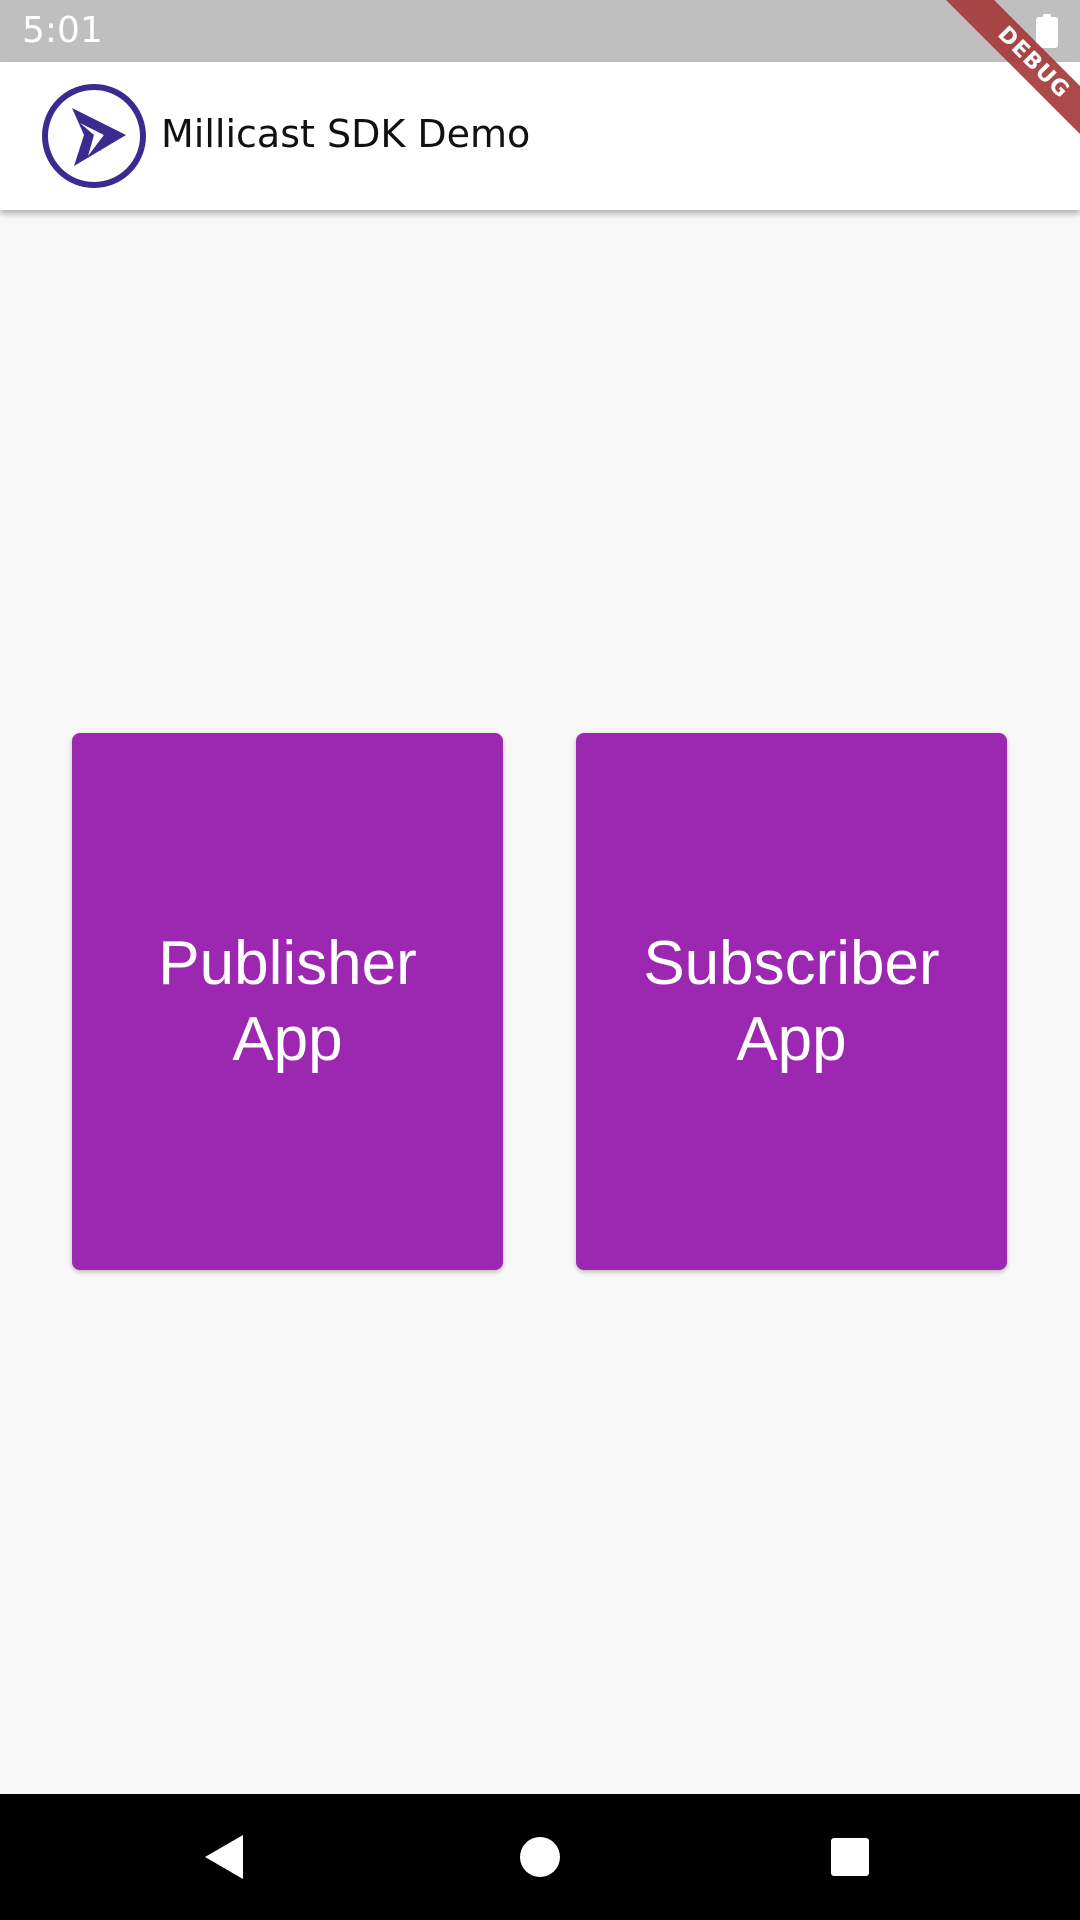  What do you see at coordinates (791, 963) in the screenshot?
I see `subscriber-label-line1: Subscriber` at bounding box center [791, 963].